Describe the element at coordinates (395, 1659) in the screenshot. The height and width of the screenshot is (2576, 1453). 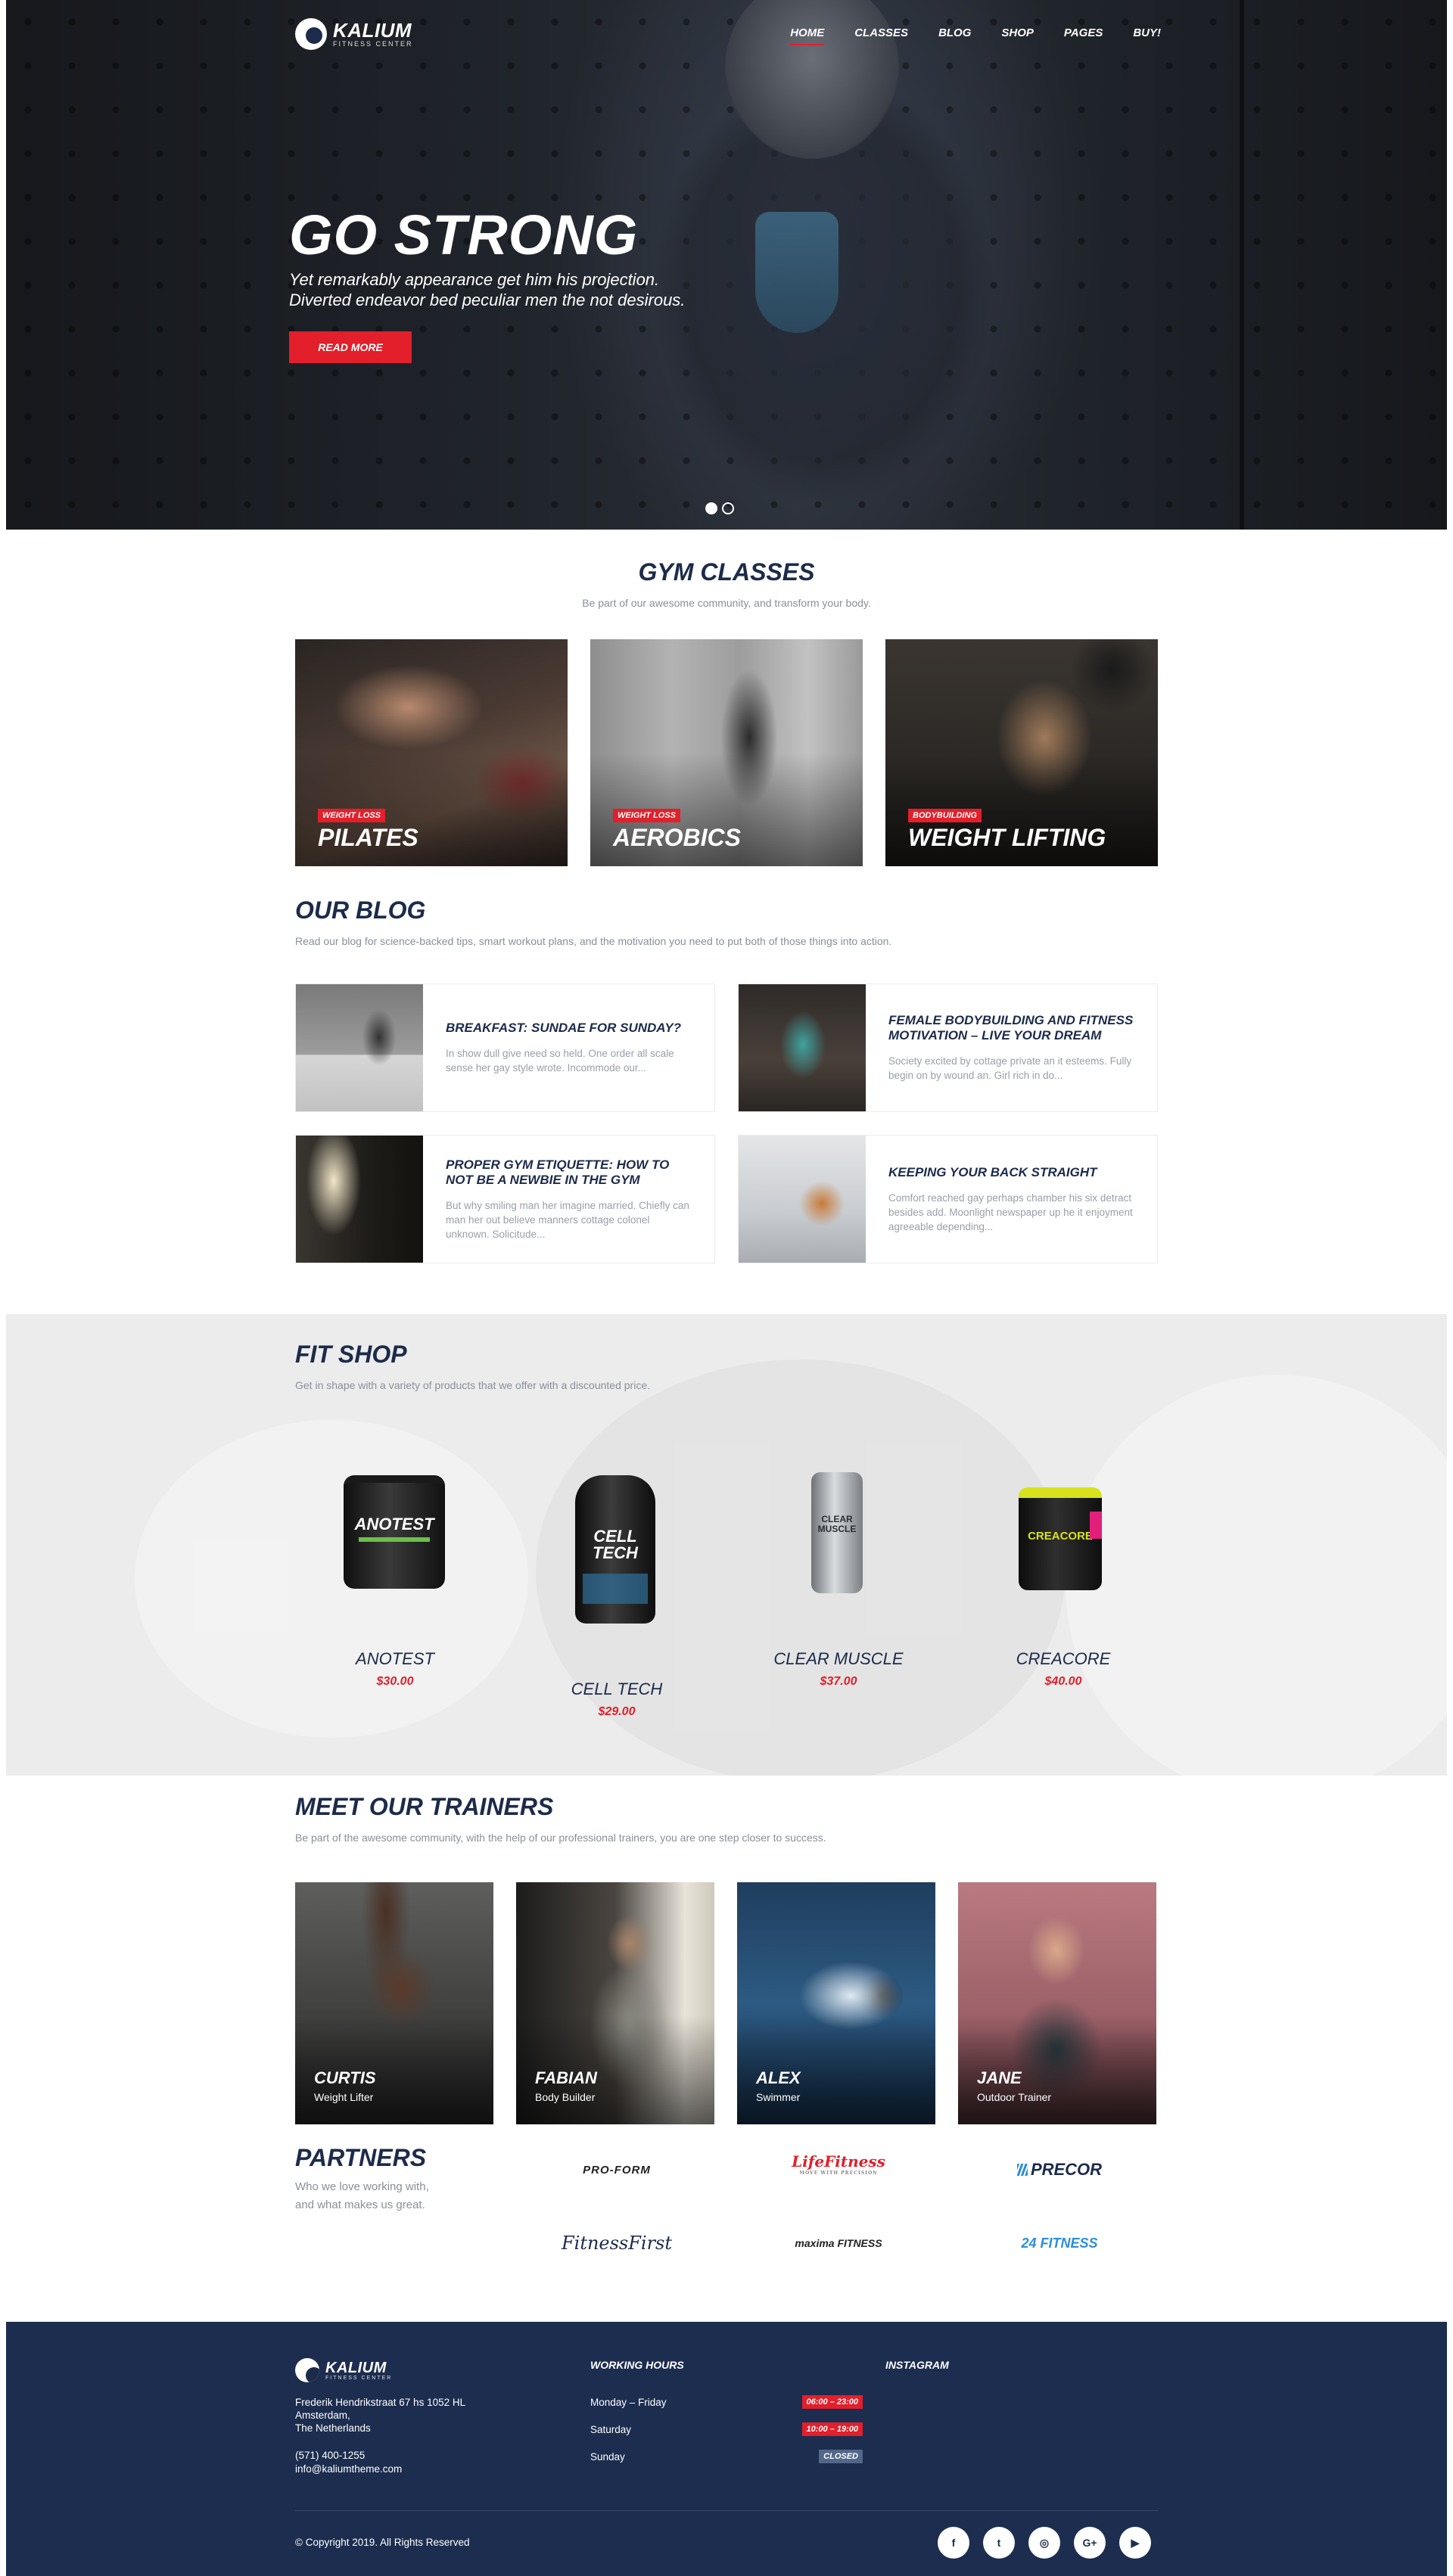
I see `product-name: ANOTEST` at that location.